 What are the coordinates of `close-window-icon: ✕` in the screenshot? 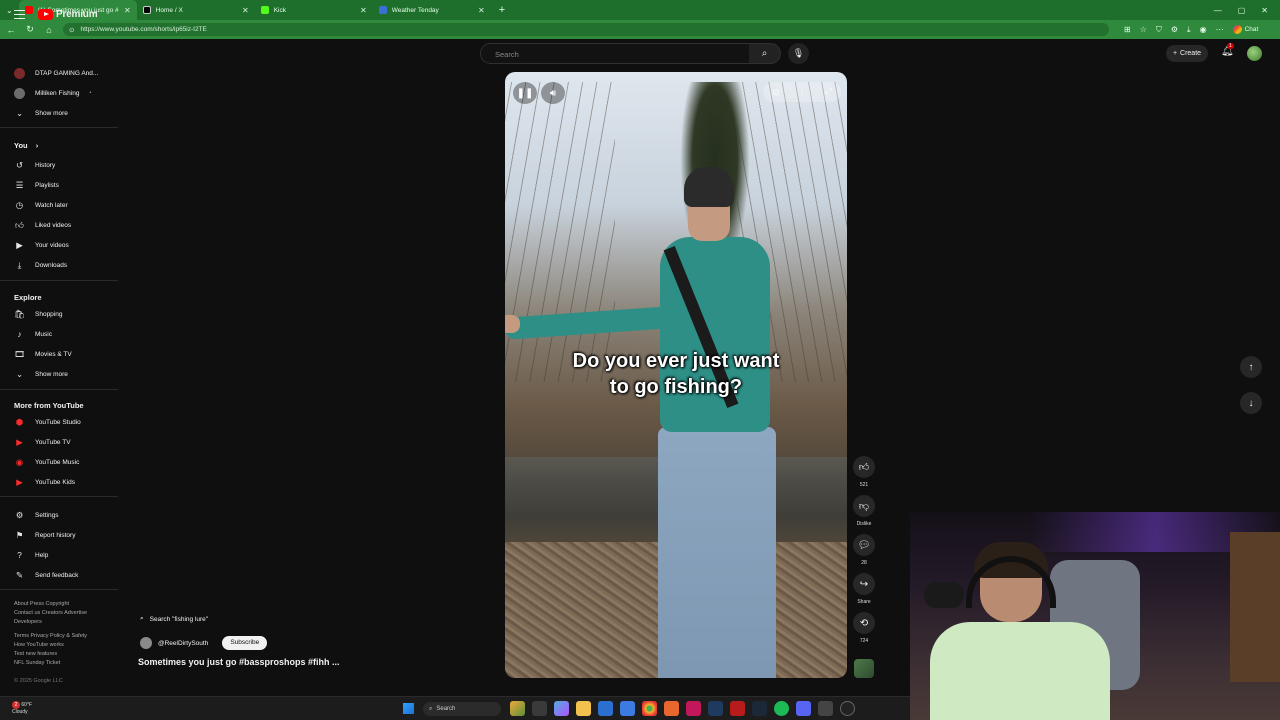 It's located at (1264, 10).